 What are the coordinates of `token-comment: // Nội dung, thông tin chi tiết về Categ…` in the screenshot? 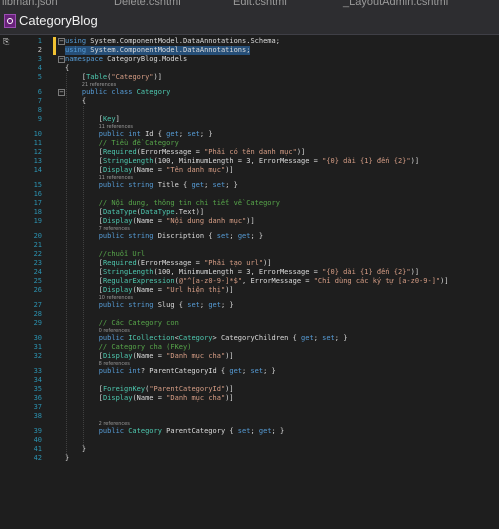 It's located at (172, 203).